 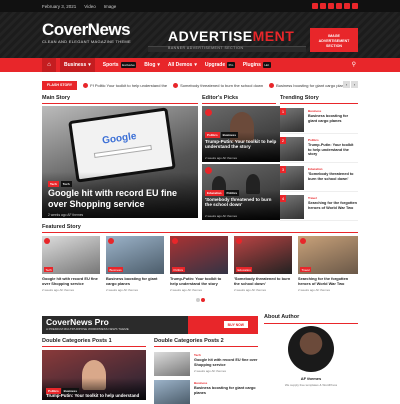 What do you see at coordinates (86, 30) in the screenshot?
I see `site-logo: CoverNews` at bounding box center [86, 30].